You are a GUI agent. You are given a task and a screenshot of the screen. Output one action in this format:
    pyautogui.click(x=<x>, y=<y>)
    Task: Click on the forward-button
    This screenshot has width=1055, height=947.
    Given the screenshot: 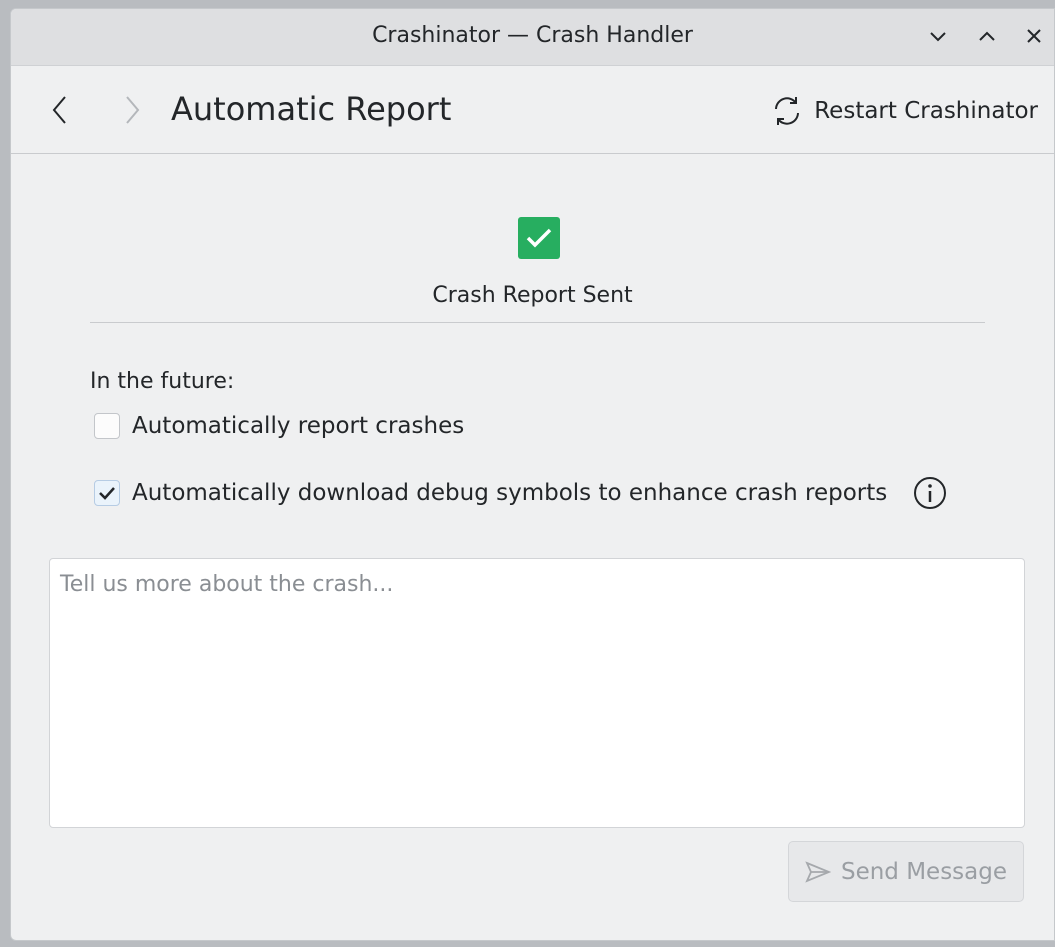 What is the action you would take?
    pyautogui.click(x=132, y=110)
    